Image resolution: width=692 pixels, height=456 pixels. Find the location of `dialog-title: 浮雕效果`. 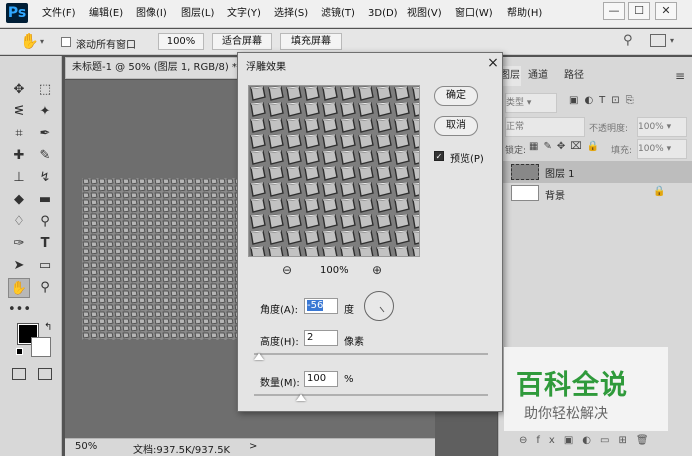

dialog-title: 浮雕效果 is located at coordinates (266, 67).